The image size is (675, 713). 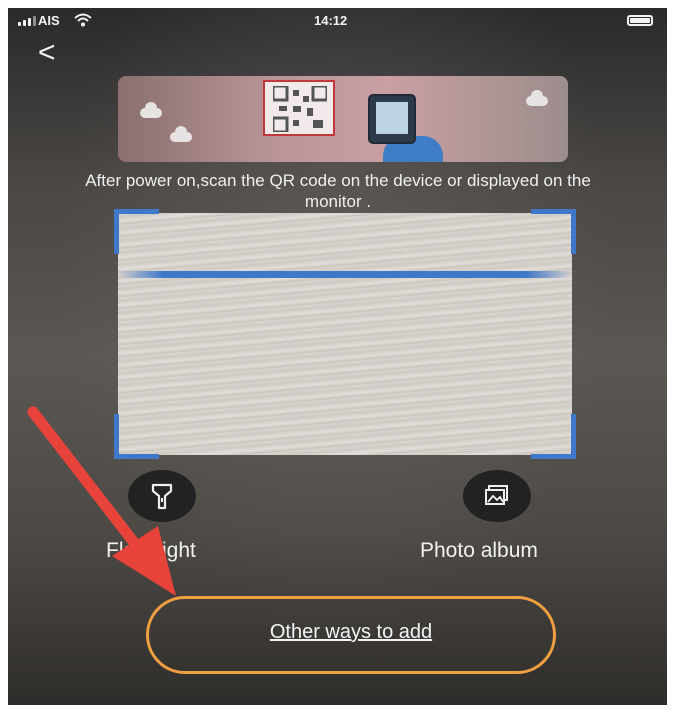 What do you see at coordinates (640, 20) in the screenshot?
I see `battery-icon` at bounding box center [640, 20].